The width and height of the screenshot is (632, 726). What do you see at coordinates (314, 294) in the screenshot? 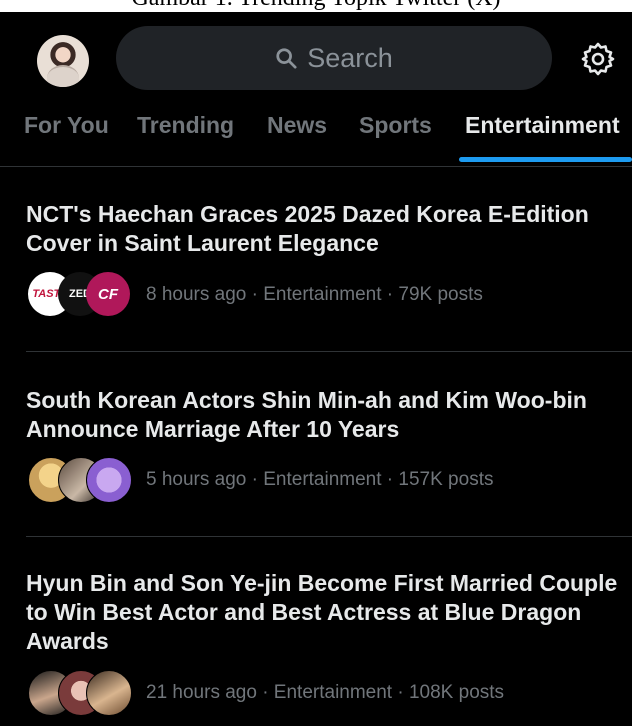
I see `trend-meta: 8 hours ago · Entertainment · 79K posts` at bounding box center [314, 294].